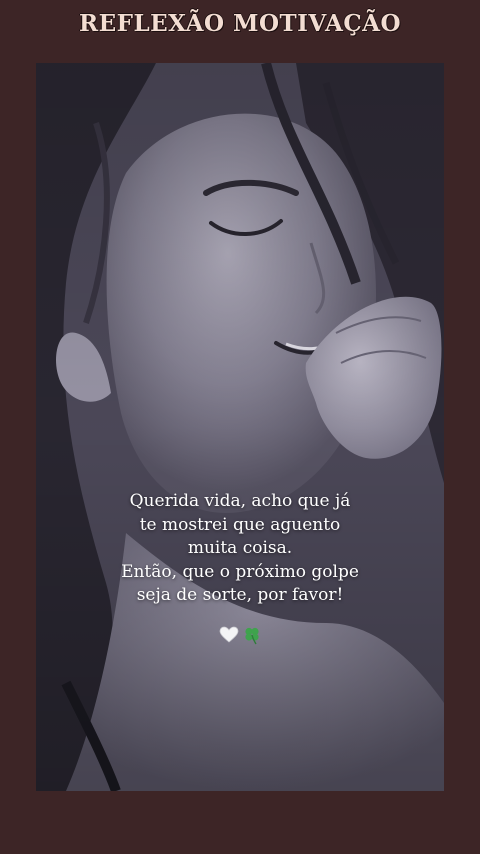 Image resolution: width=480 pixels, height=854 pixels. What do you see at coordinates (240, 595) in the screenshot?
I see `quote-line: seja de sorte, por favor!` at bounding box center [240, 595].